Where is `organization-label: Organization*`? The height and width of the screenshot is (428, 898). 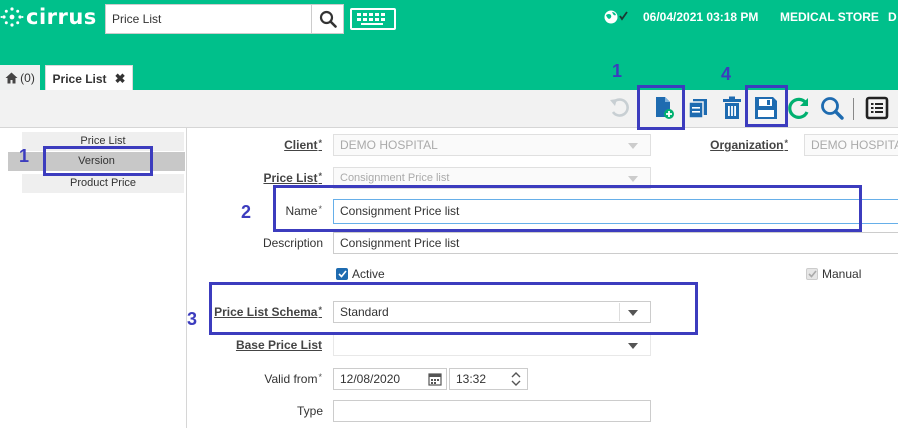
organization-label: Organization* is located at coordinates (749, 145).